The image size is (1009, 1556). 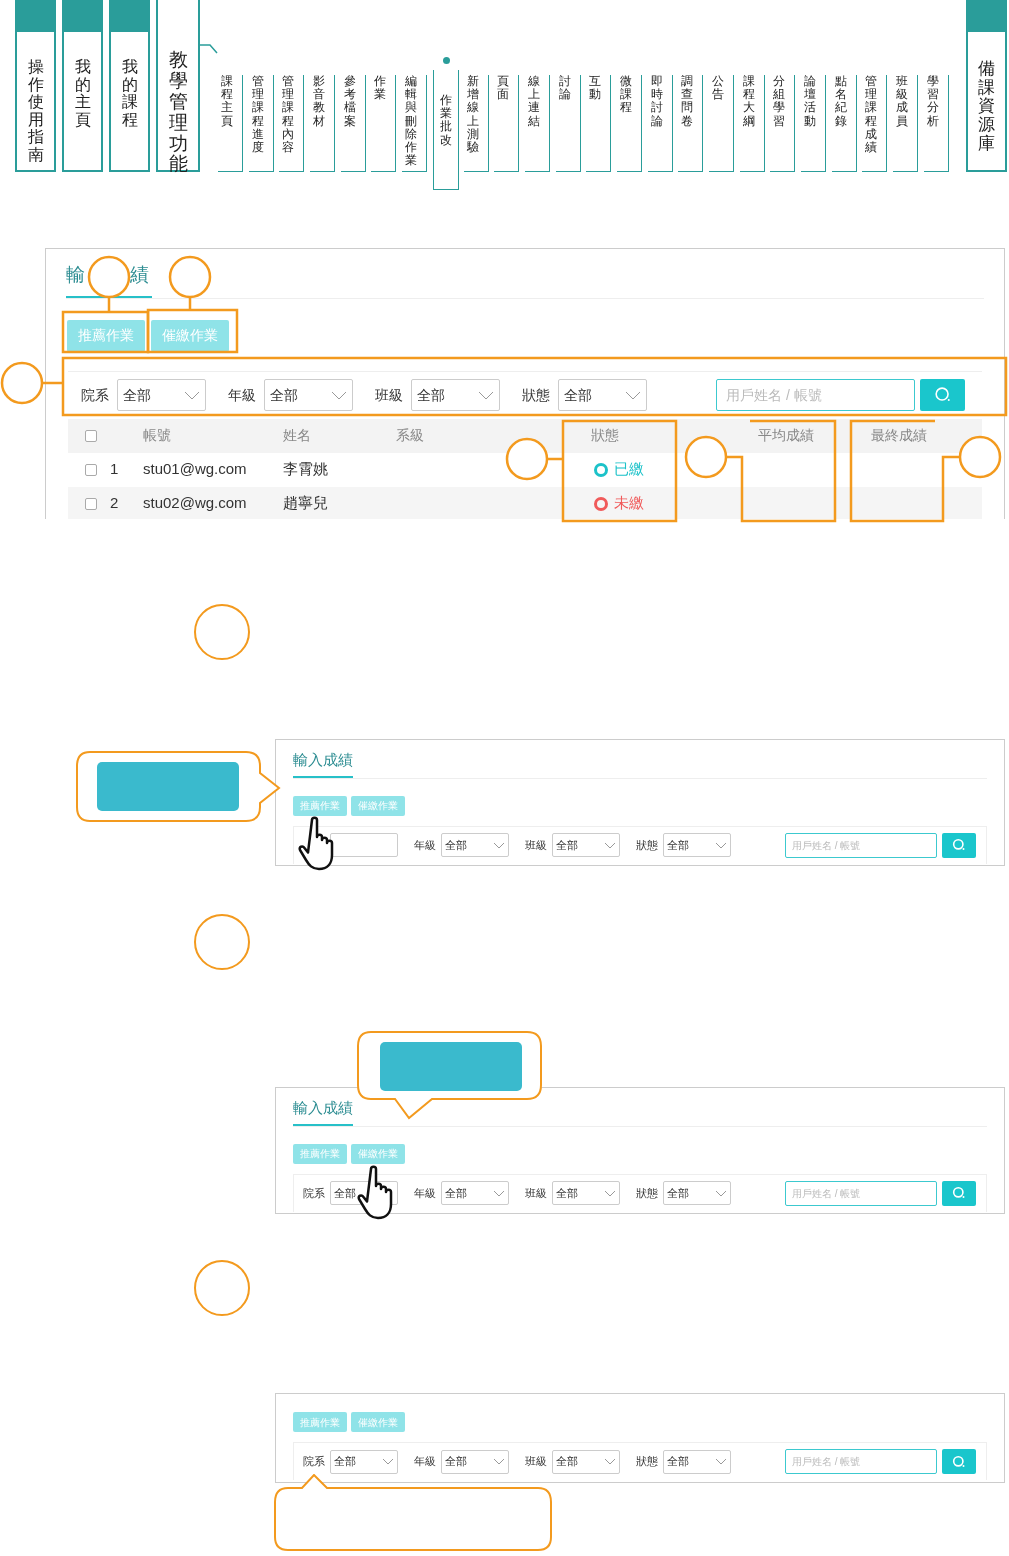 I want to click on nav-sub-item: 調查問卷, so click(x=691, y=123).